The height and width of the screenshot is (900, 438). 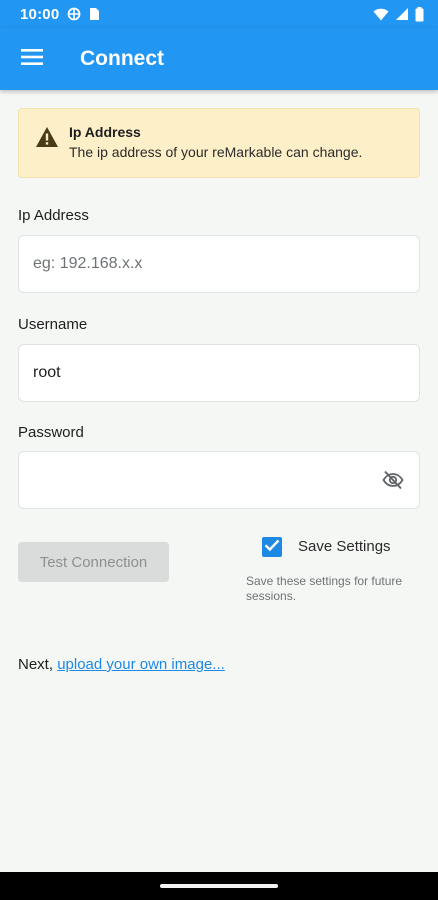 I want to click on test-connection-button: Test Connection, so click(x=93, y=562).